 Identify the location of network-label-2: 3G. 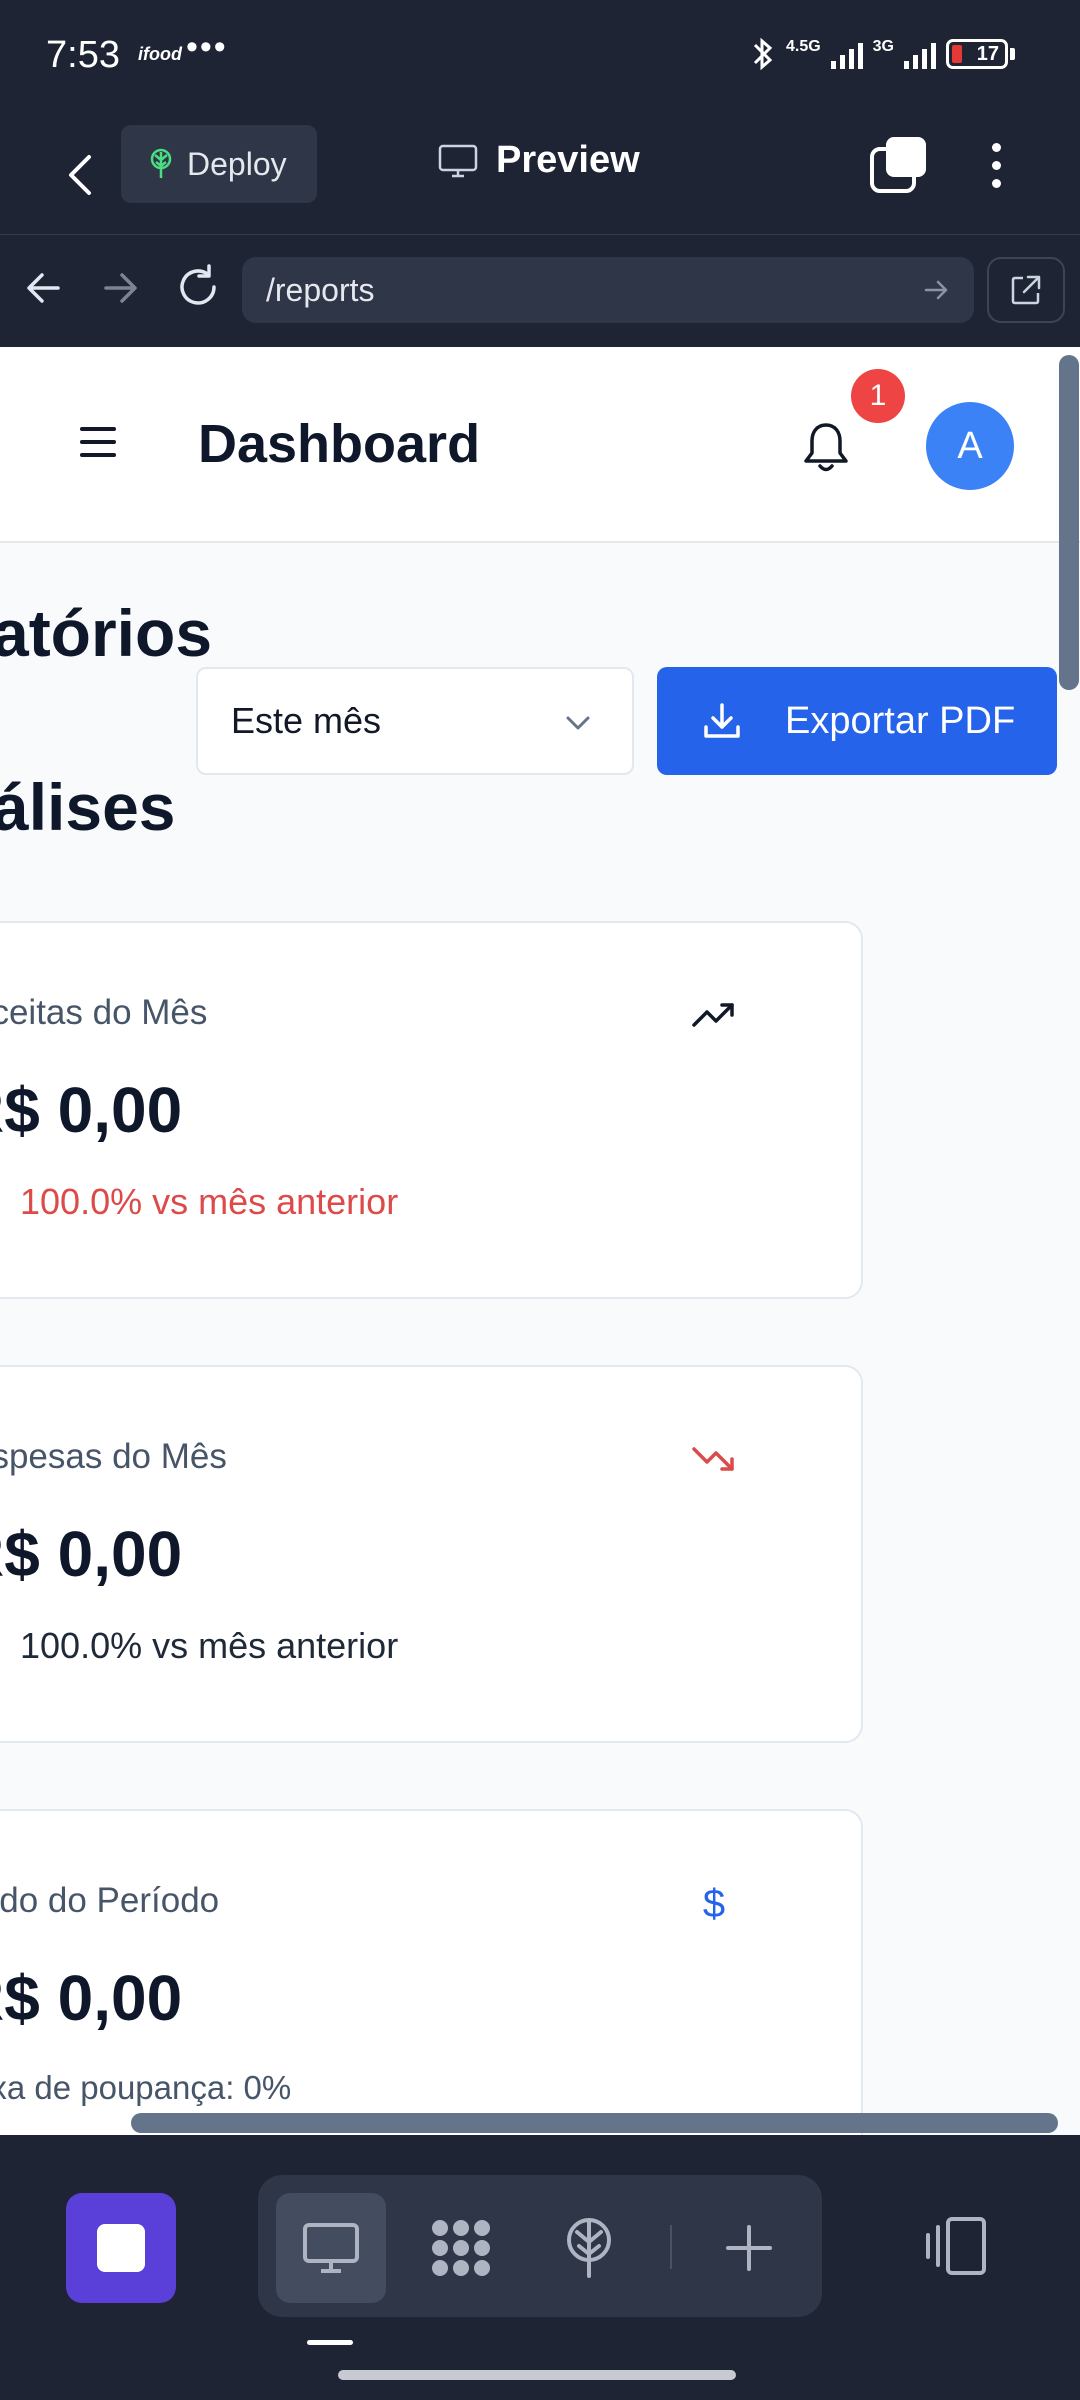
(883, 46).